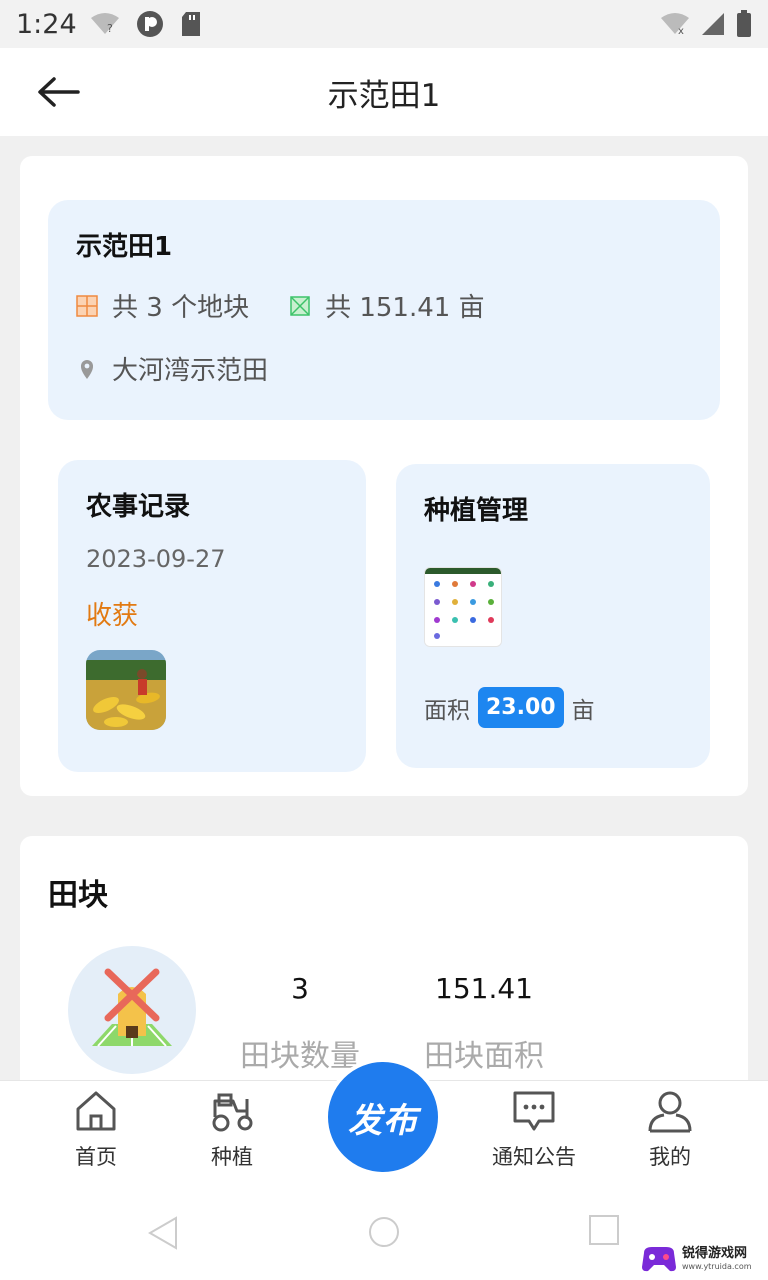 The image size is (768, 1280). I want to click on gamepad-logo-icon, so click(659, 1259).